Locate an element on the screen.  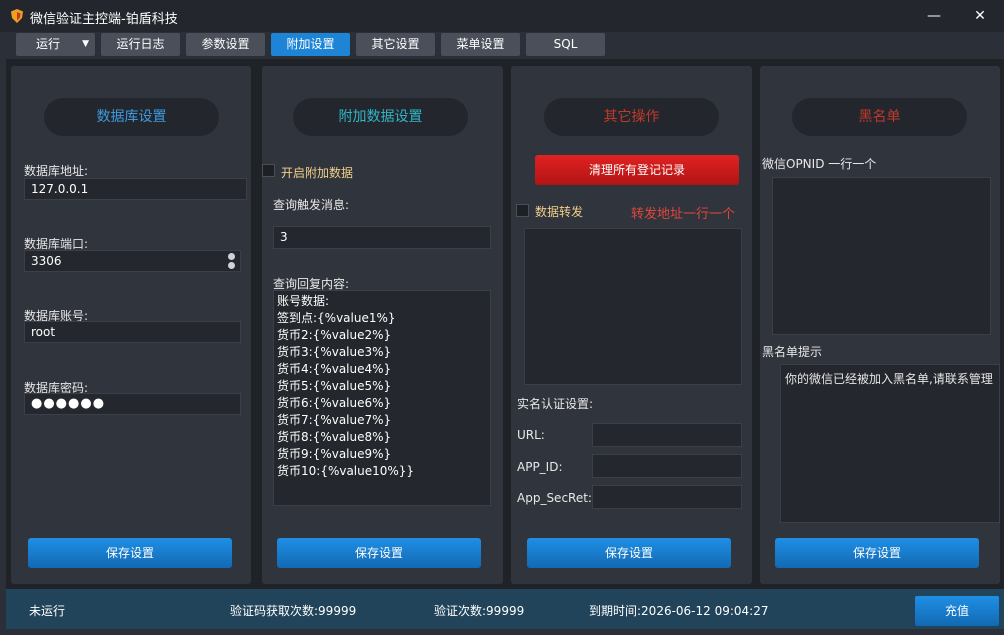
code-count-text: 验证码获取次数:99999 is located at coordinates (293, 611).